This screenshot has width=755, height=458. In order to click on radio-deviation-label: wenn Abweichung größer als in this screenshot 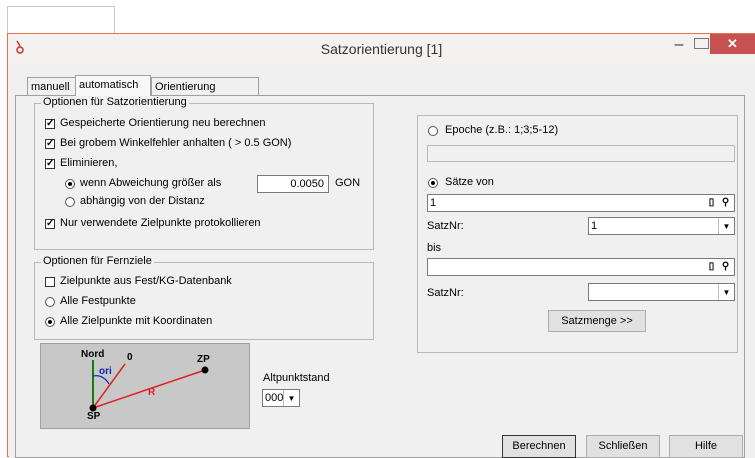, I will do `click(151, 183)`.